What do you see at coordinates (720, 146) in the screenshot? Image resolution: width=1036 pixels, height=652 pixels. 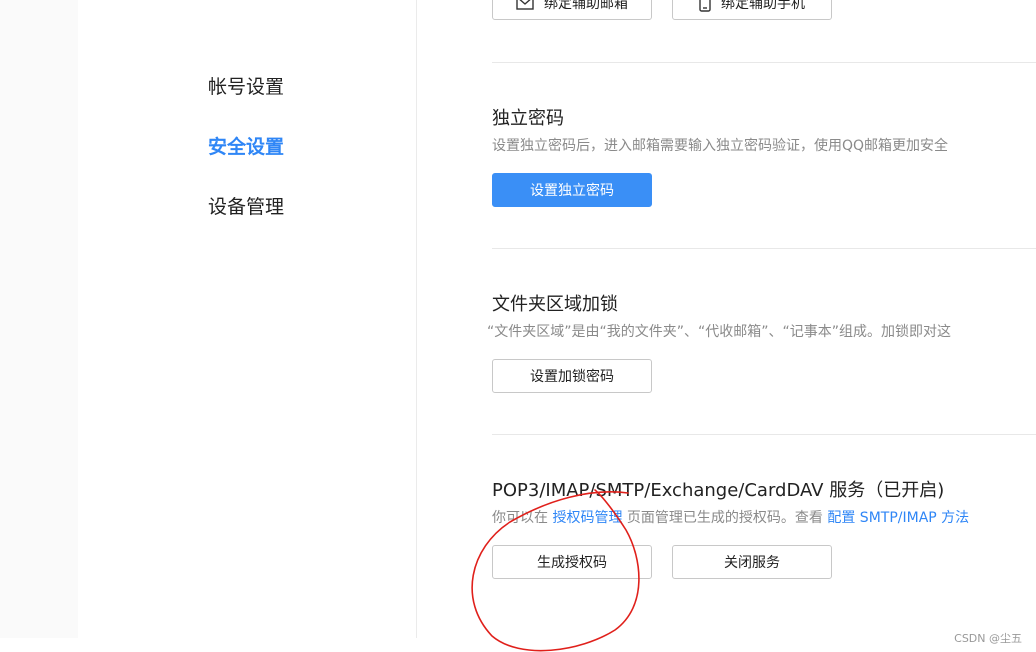 I see `independent-password-desc: 设置独立密码后，进入邮箱需要输入独立密码验证，使用QQ邮箱更加安全` at bounding box center [720, 146].